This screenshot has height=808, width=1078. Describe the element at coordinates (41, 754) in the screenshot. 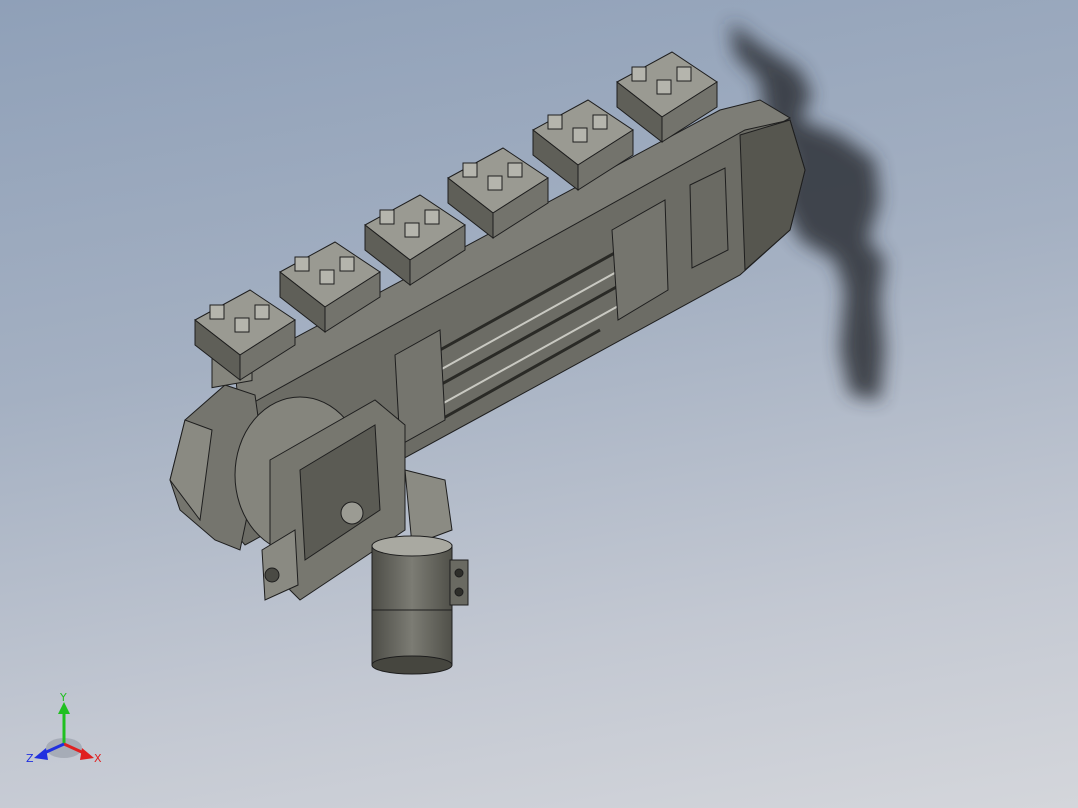

I see `z-axis-arrow-icon` at that location.